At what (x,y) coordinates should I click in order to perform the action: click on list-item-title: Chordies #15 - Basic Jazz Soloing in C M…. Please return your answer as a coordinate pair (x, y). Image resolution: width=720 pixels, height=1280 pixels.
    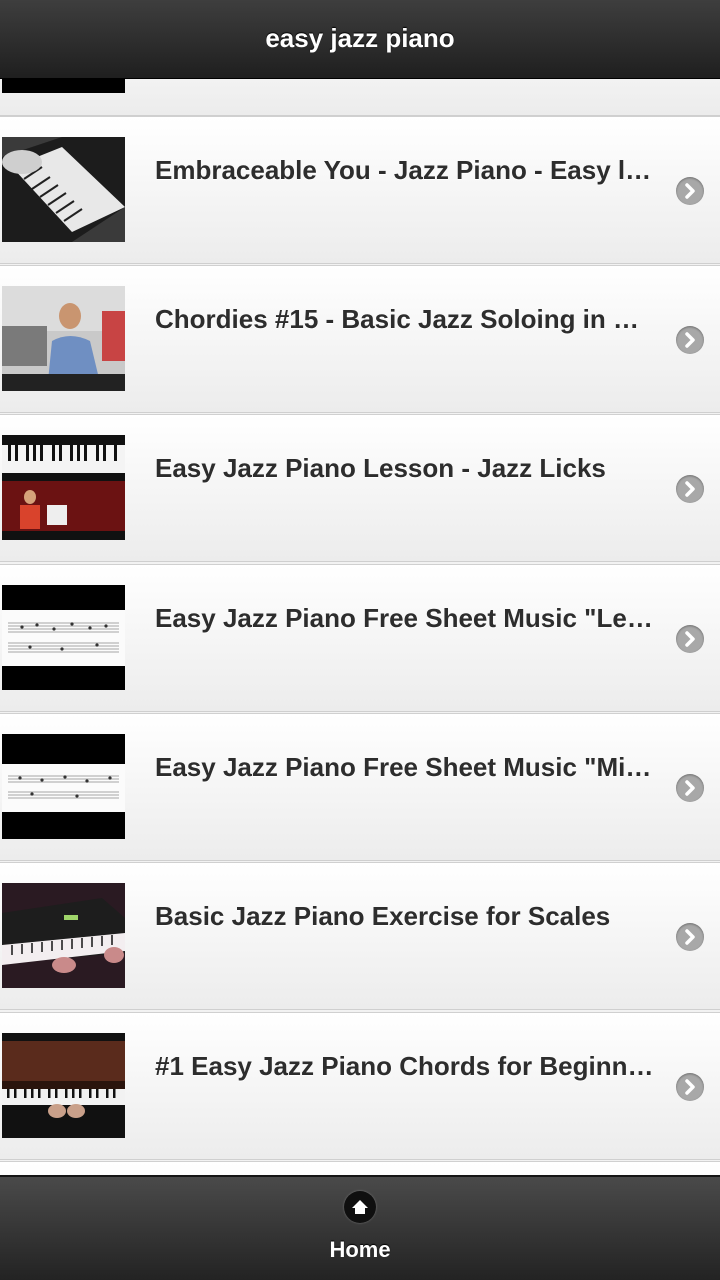
    Looking at the image, I should click on (405, 319).